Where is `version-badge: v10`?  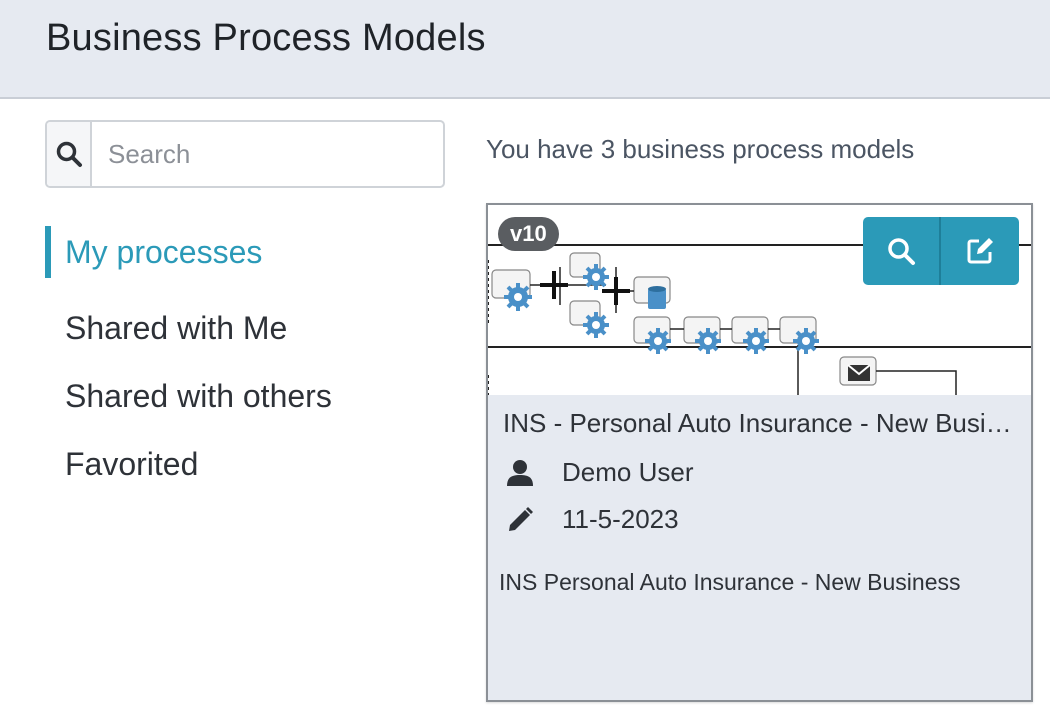
version-badge: v10 is located at coordinates (528, 234).